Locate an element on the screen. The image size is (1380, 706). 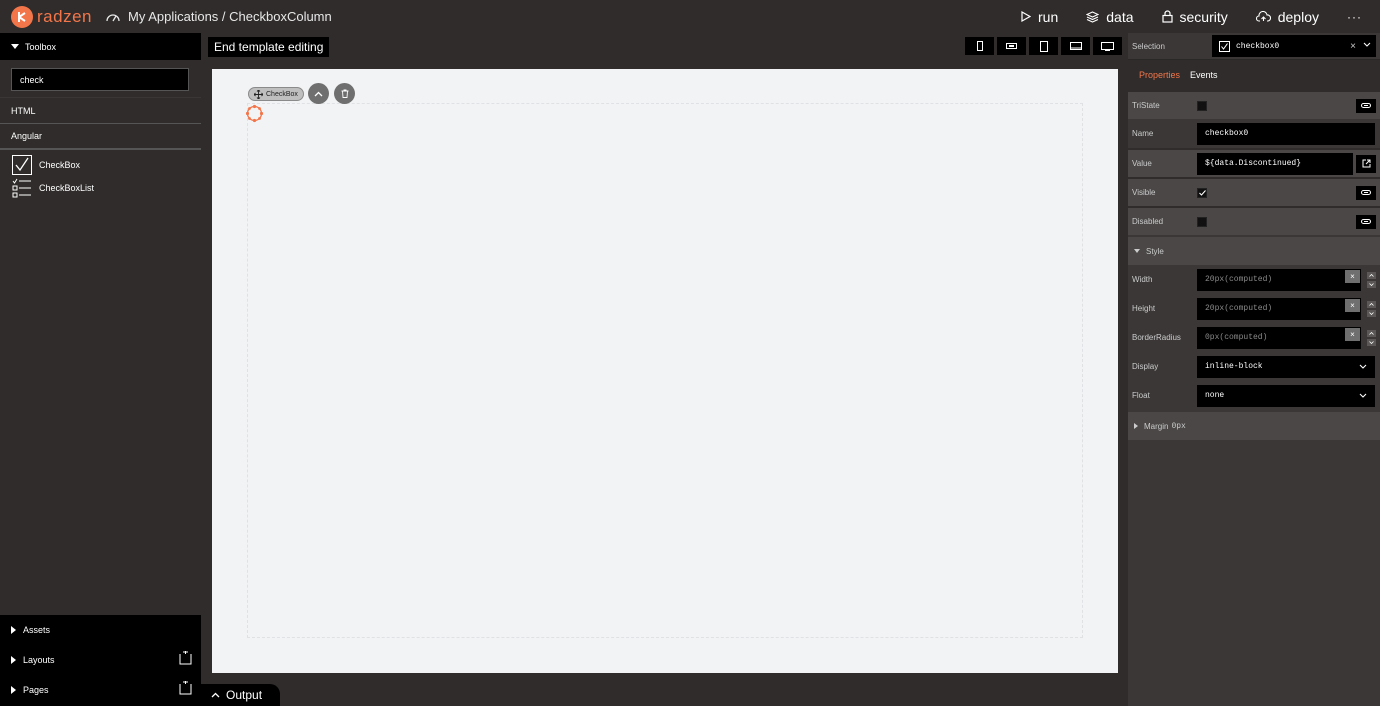
border-radius-stepper is located at coordinates (1371, 337).